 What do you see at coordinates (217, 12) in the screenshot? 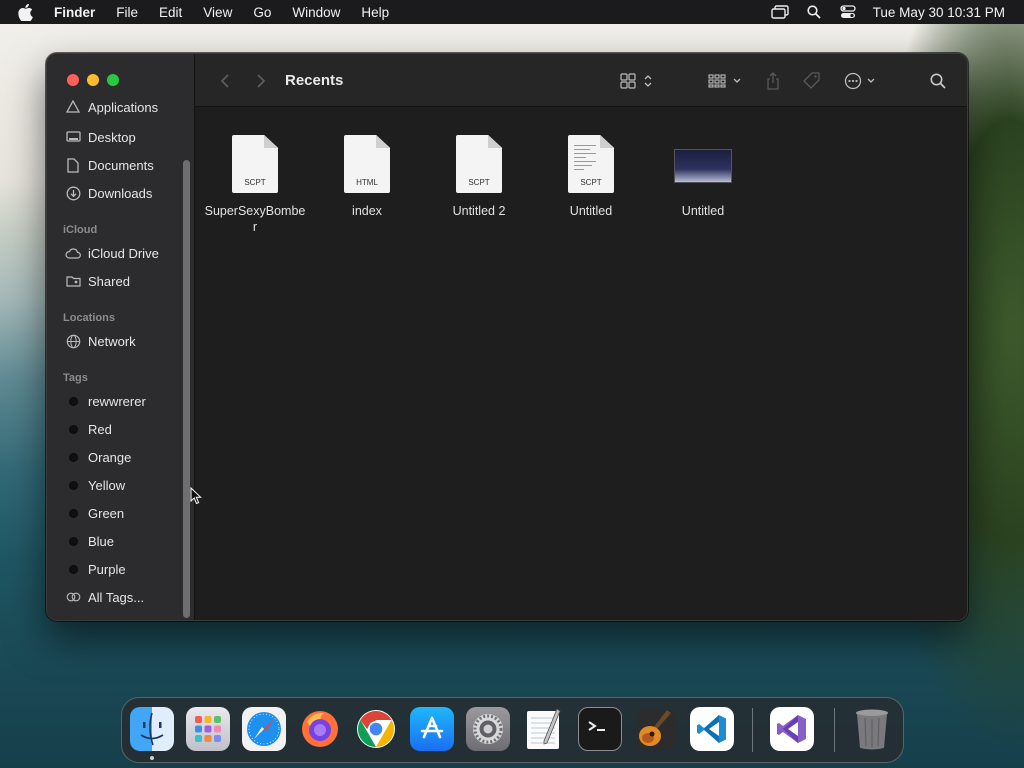
I see `menu-view: View` at bounding box center [217, 12].